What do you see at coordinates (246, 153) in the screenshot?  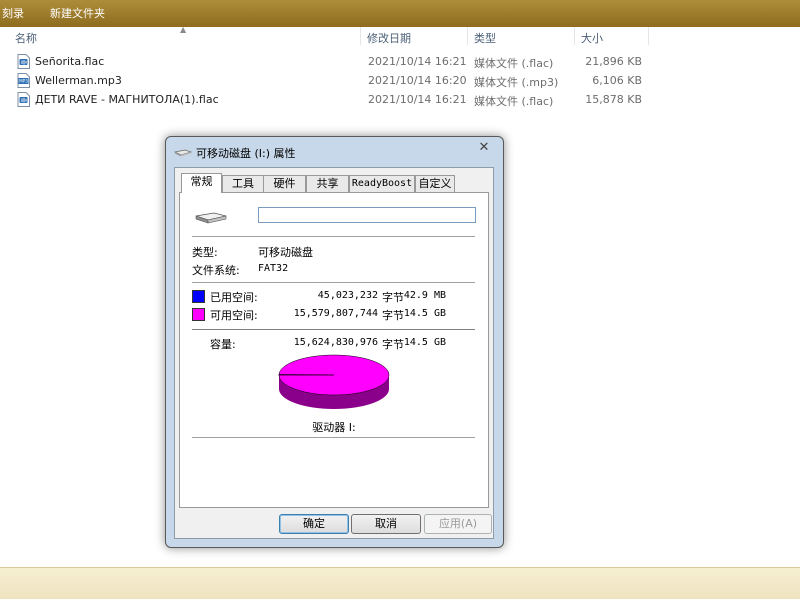 I see `dialog-title: 可移动磁盘 (I:) 属性` at bounding box center [246, 153].